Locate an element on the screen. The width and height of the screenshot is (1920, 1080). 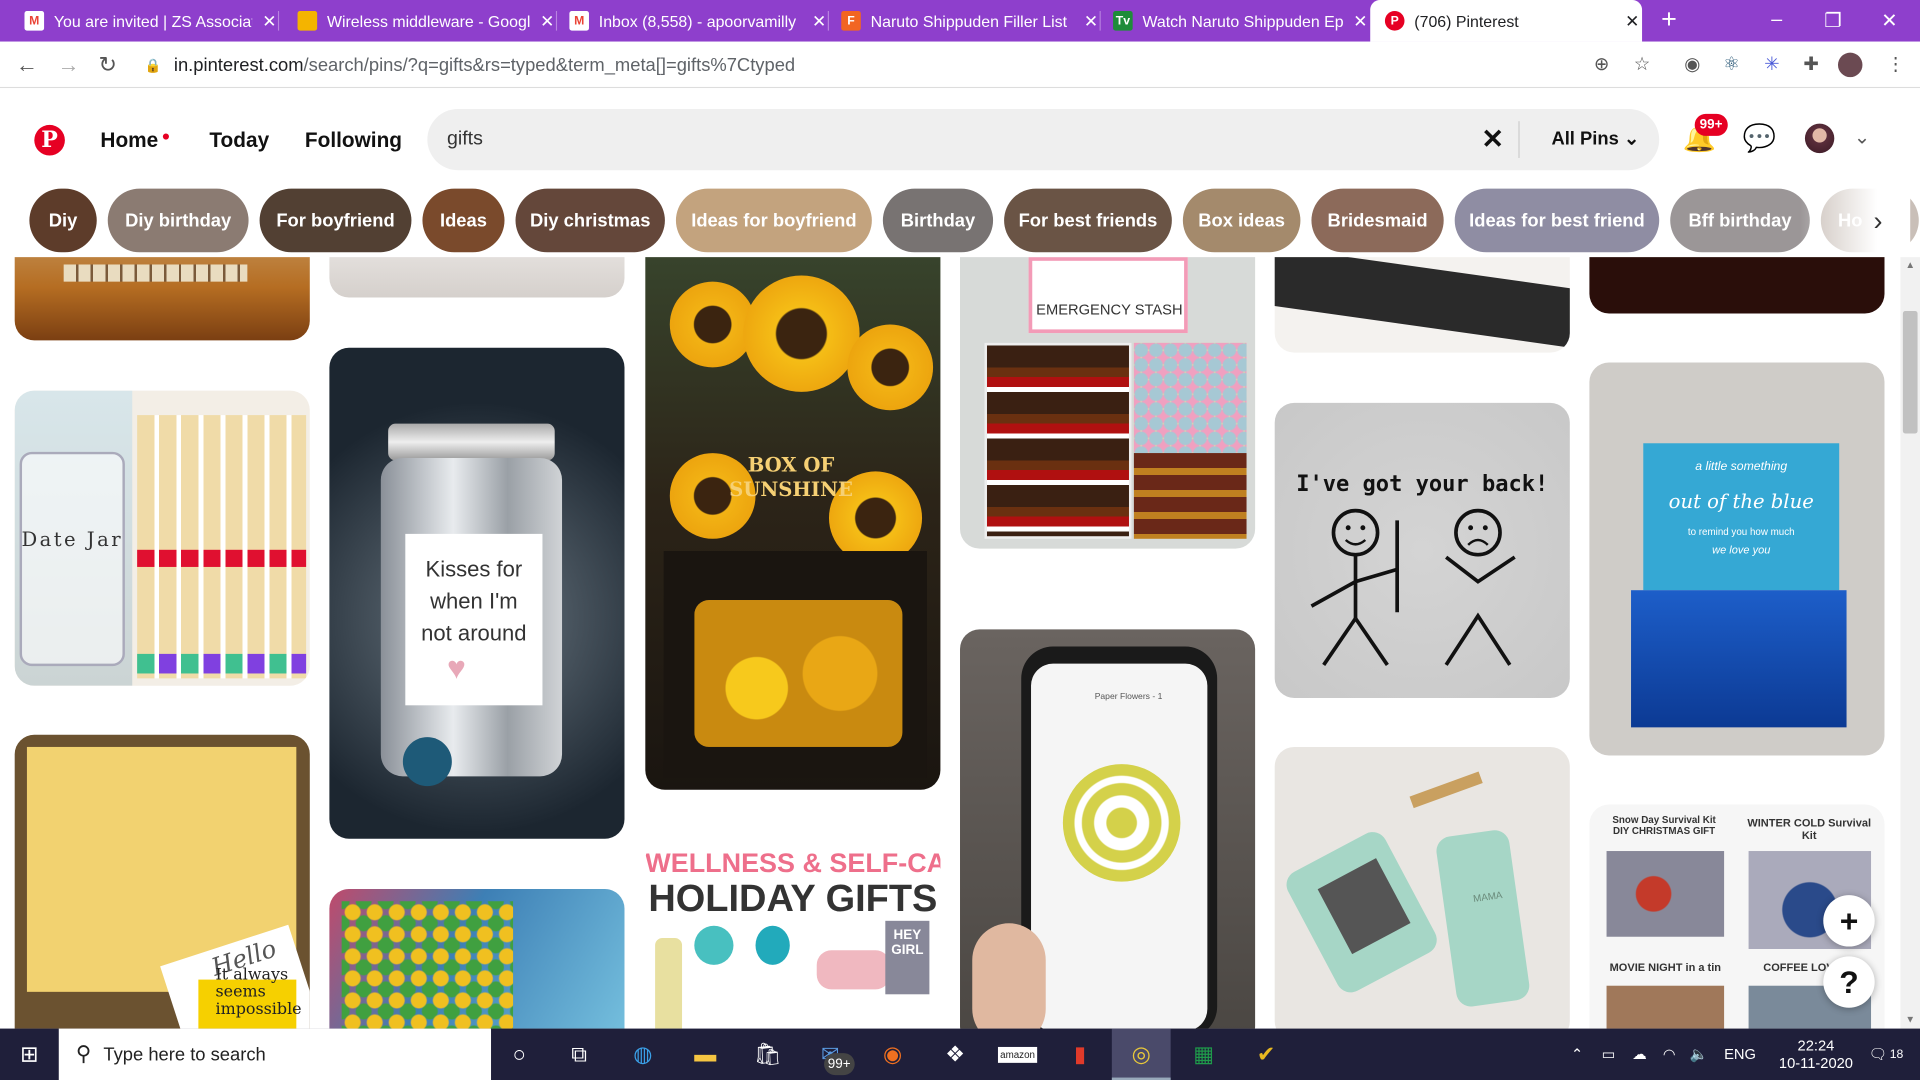
got-your-back-text: I've got your back! is located at coordinates (1422, 484).